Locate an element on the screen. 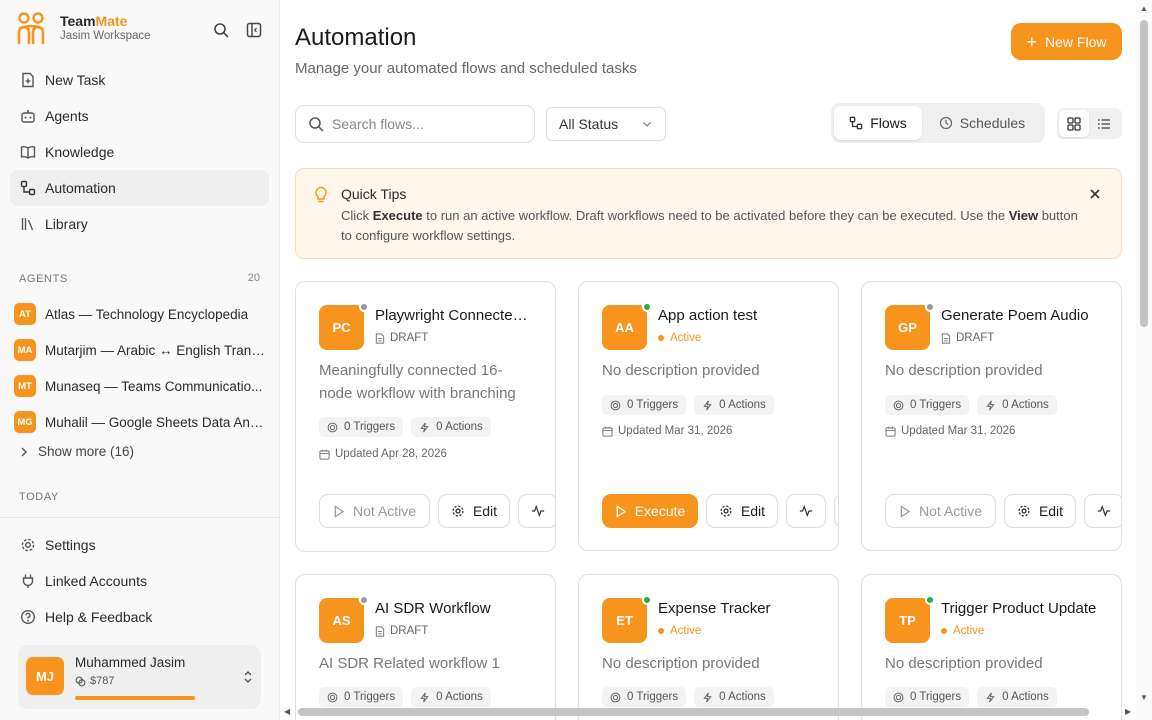  scroll-left-arrow-icon: ◀ is located at coordinates (287, 711).